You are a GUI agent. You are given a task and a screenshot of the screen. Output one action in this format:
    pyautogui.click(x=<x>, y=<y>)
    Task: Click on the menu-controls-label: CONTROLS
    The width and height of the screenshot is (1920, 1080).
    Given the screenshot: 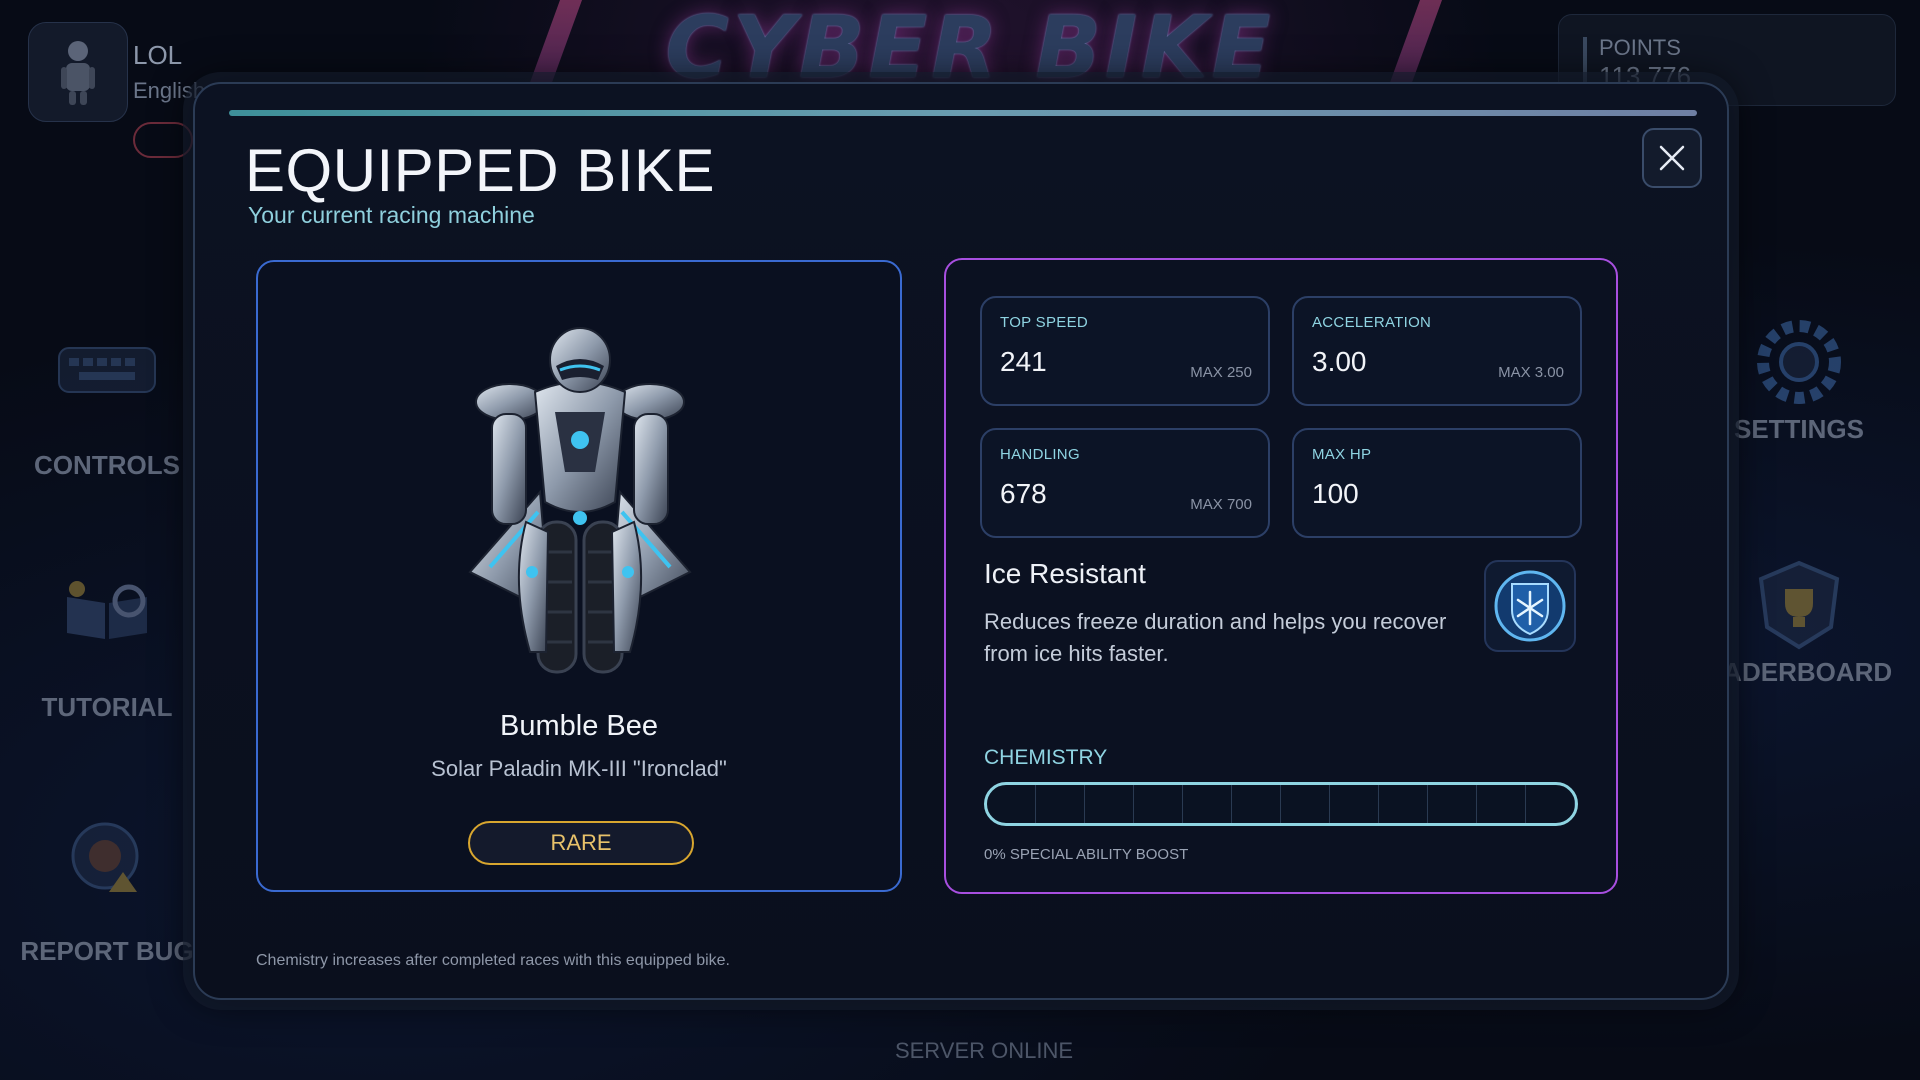 What is the action you would take?
    pyautogui.click(x=107, y=465)
    